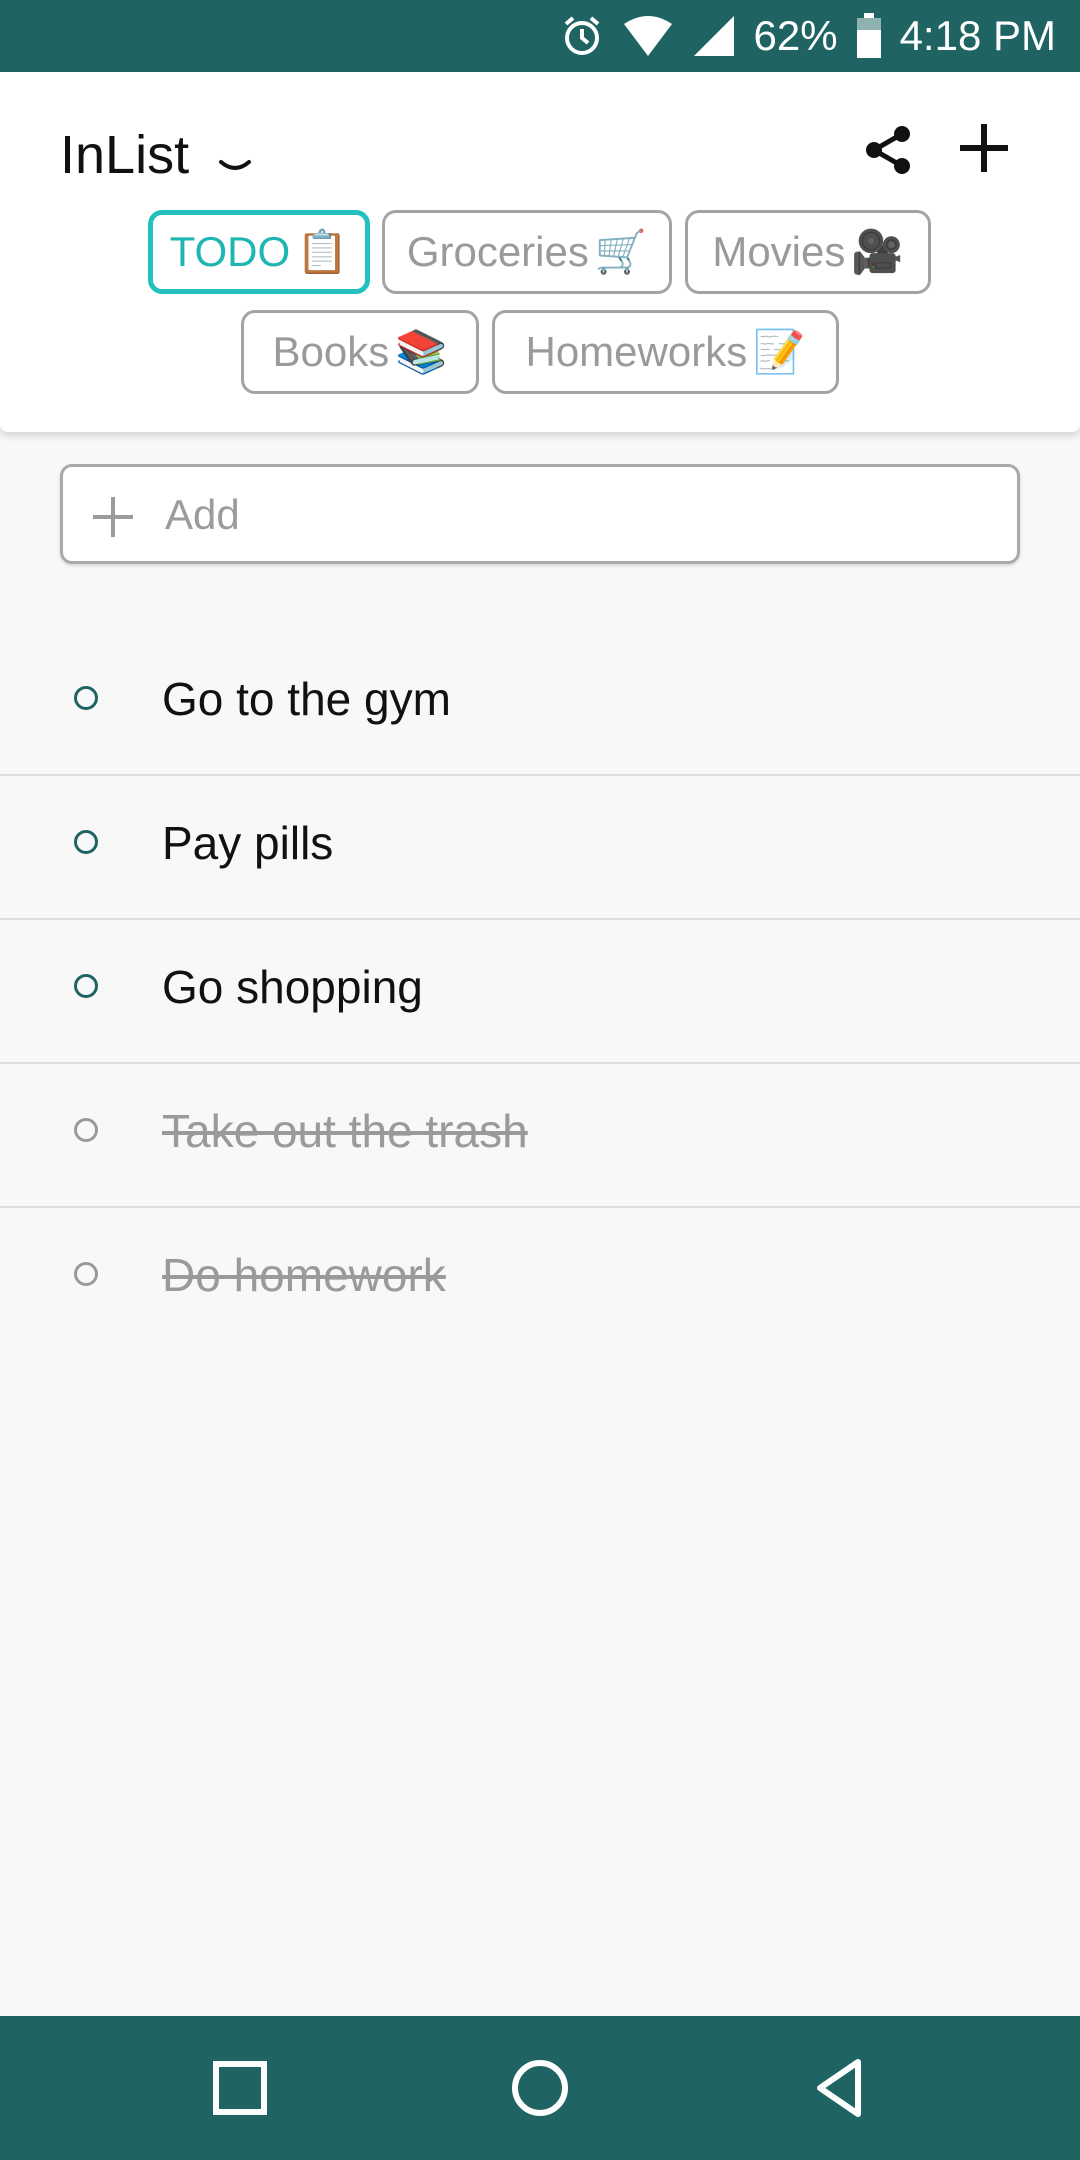  I want to click on list-item: Go to the gym, so click(540, 704).